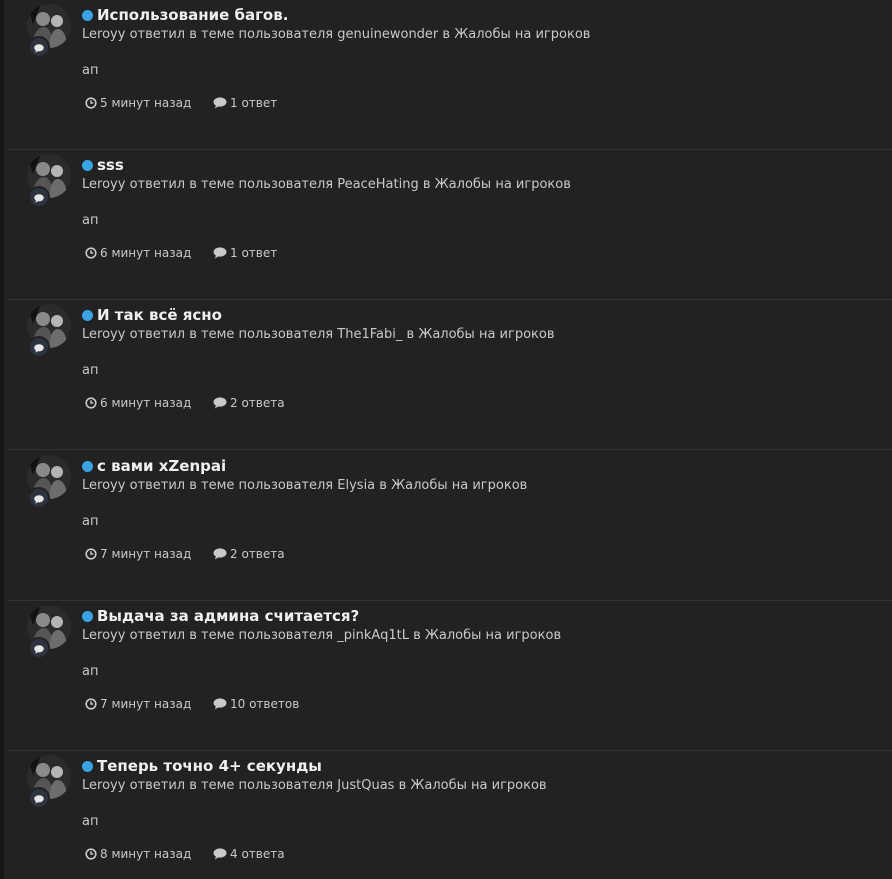 The height and width of the screenshot is (879, 892). I want to click on topic-author-link: genuinewonder, so click(387, 34).